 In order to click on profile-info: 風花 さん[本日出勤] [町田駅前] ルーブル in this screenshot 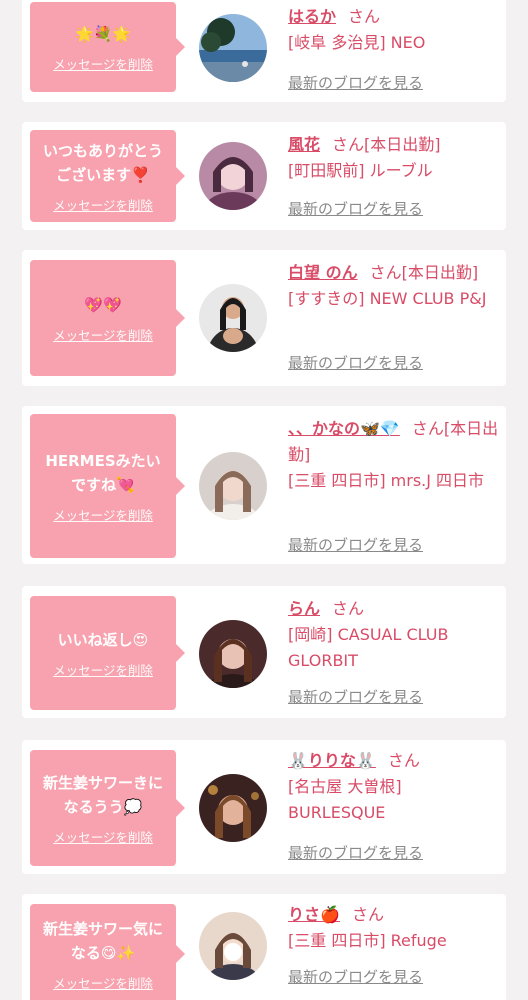, I will do `click(394, 158)`.